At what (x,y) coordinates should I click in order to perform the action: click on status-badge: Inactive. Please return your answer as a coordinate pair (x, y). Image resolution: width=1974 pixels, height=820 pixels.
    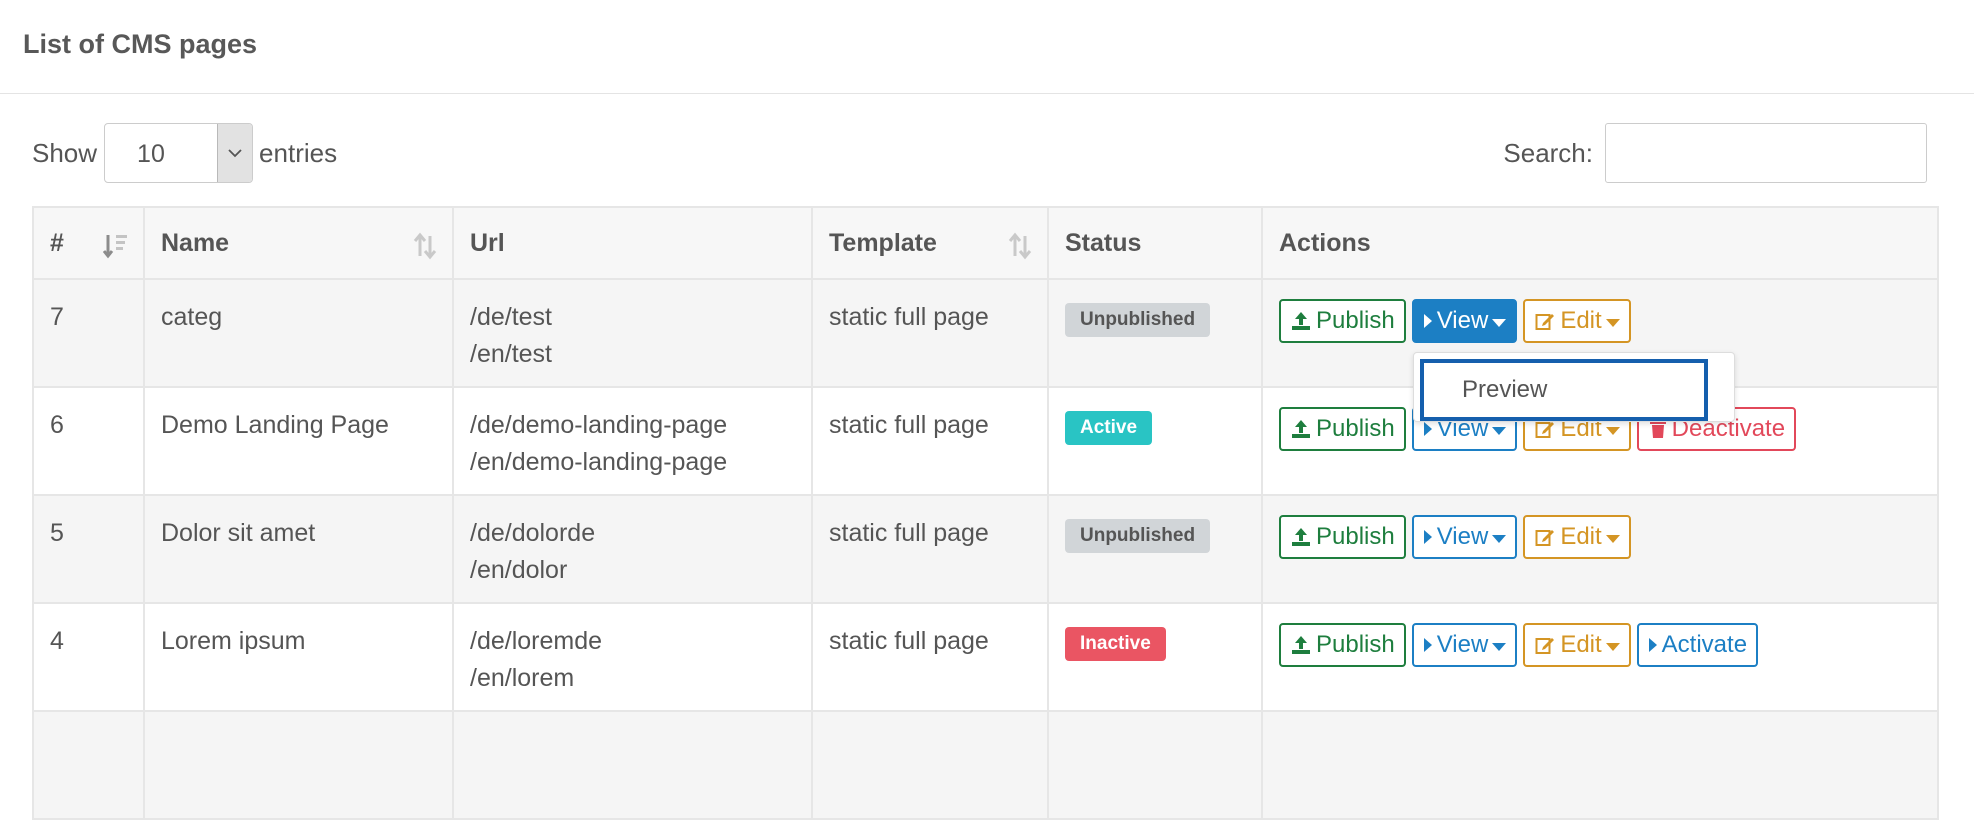
    Looking at the image, I should click on (1115, 644).